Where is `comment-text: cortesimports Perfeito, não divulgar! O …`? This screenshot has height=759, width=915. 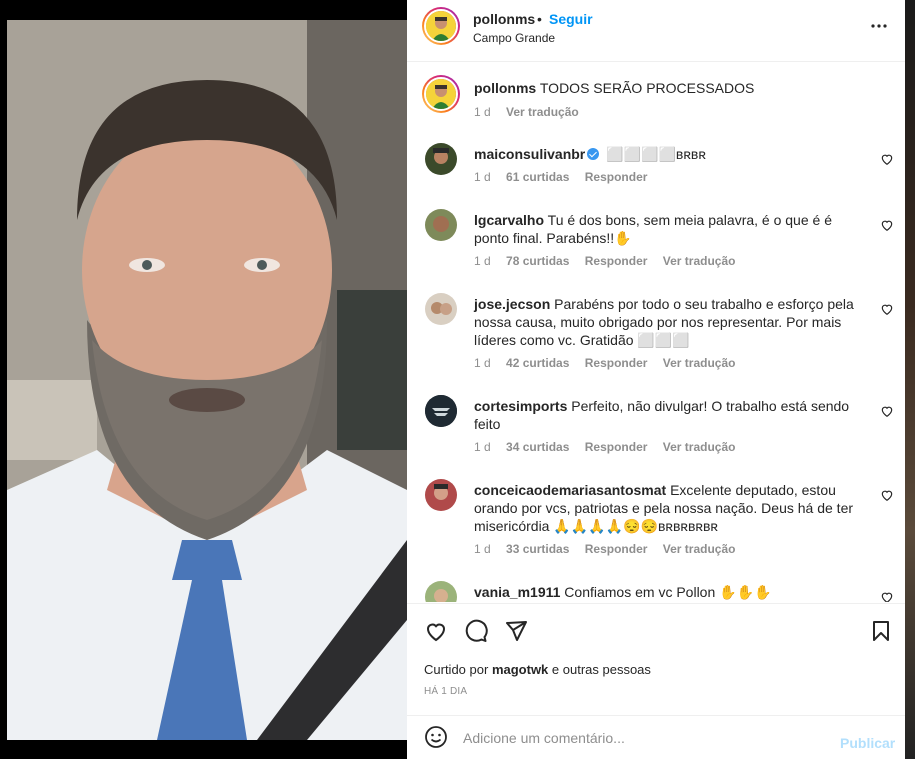
comment-text: cortesimports Perfeito, não divulgar! O … is located at coordinates (671, 415).